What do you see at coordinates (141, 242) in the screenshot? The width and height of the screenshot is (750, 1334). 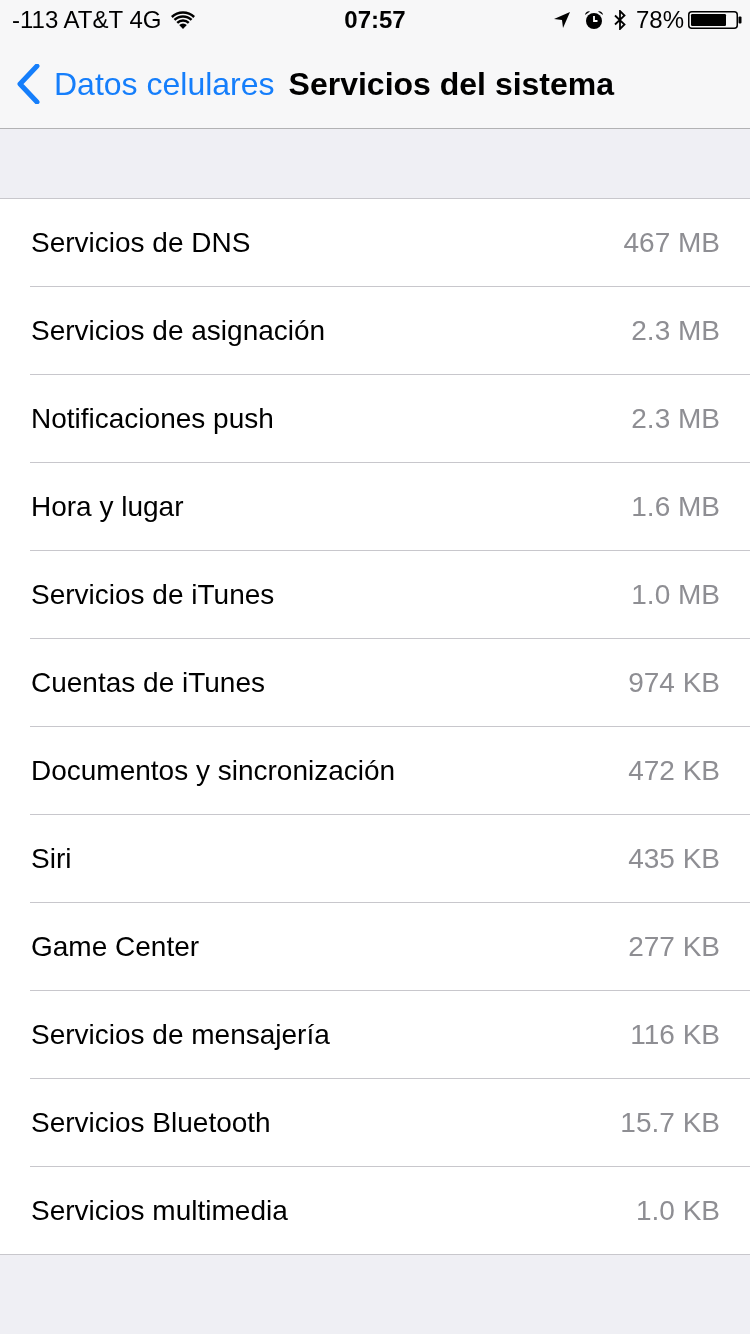 I see `service-name: Servicios de DNS` at bounding box center [141, 242].